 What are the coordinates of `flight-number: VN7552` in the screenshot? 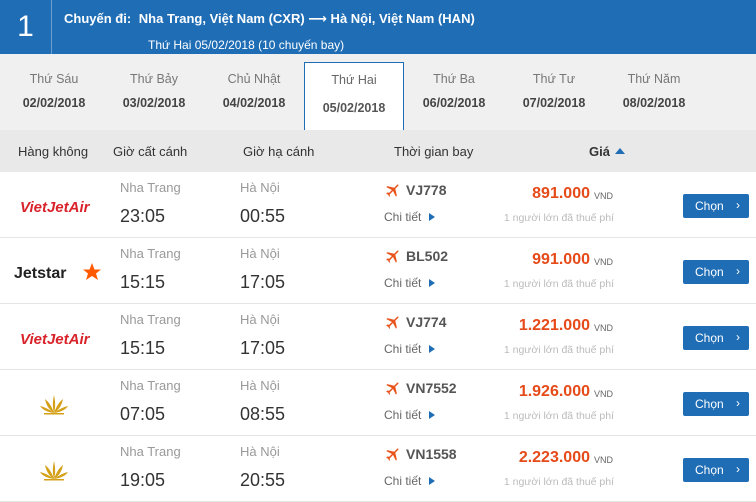 It's located at (431, 388).